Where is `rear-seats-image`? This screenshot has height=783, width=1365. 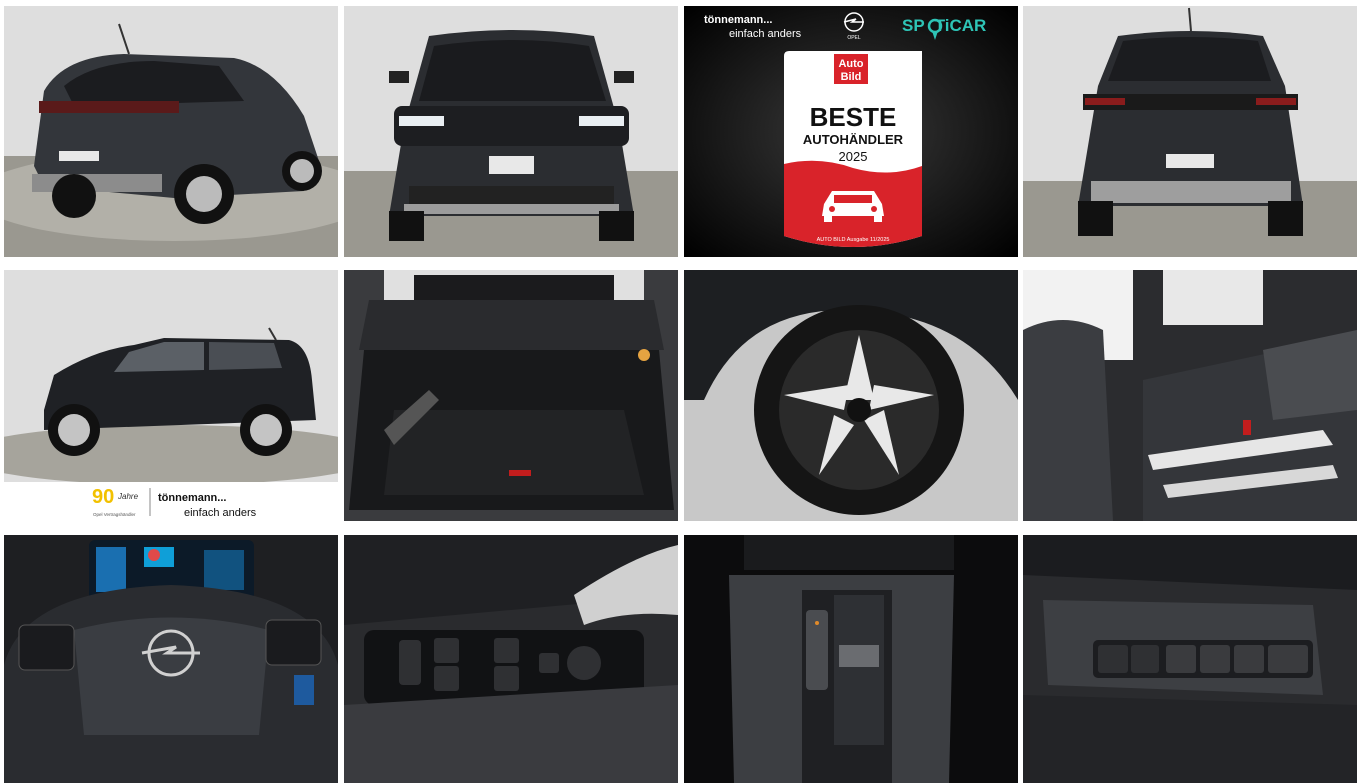 rear-seats-image is located at coordinates (1190, 395).